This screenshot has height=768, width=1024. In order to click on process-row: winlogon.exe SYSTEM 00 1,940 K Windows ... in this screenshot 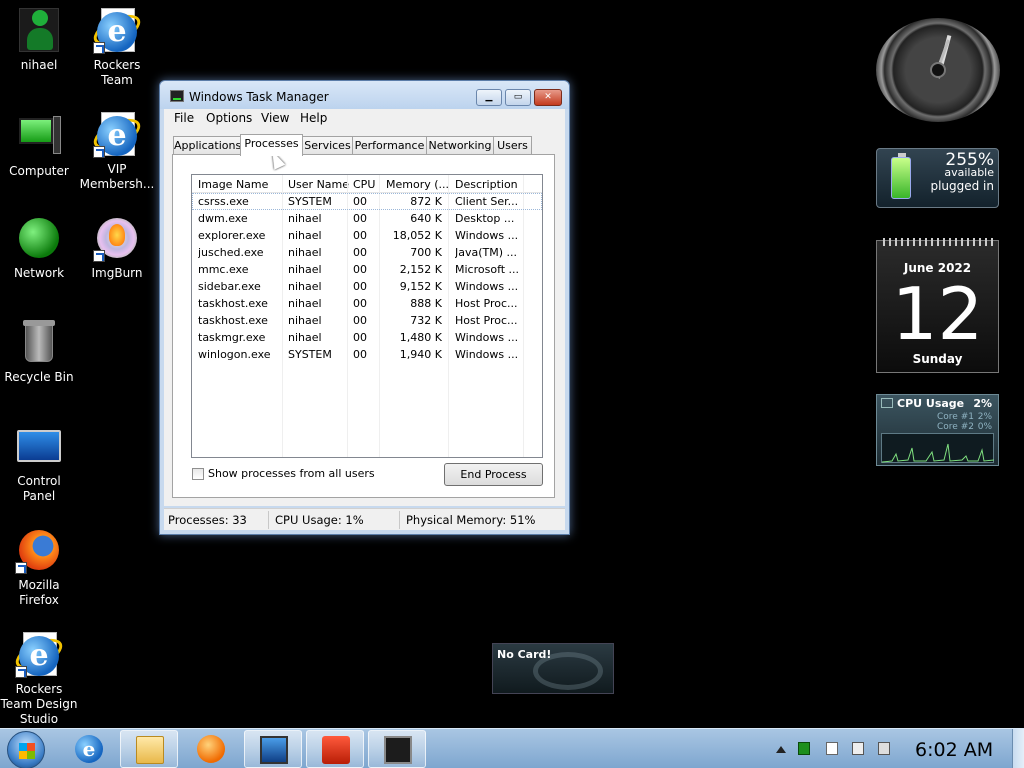, I will do `click(367, 354)`.